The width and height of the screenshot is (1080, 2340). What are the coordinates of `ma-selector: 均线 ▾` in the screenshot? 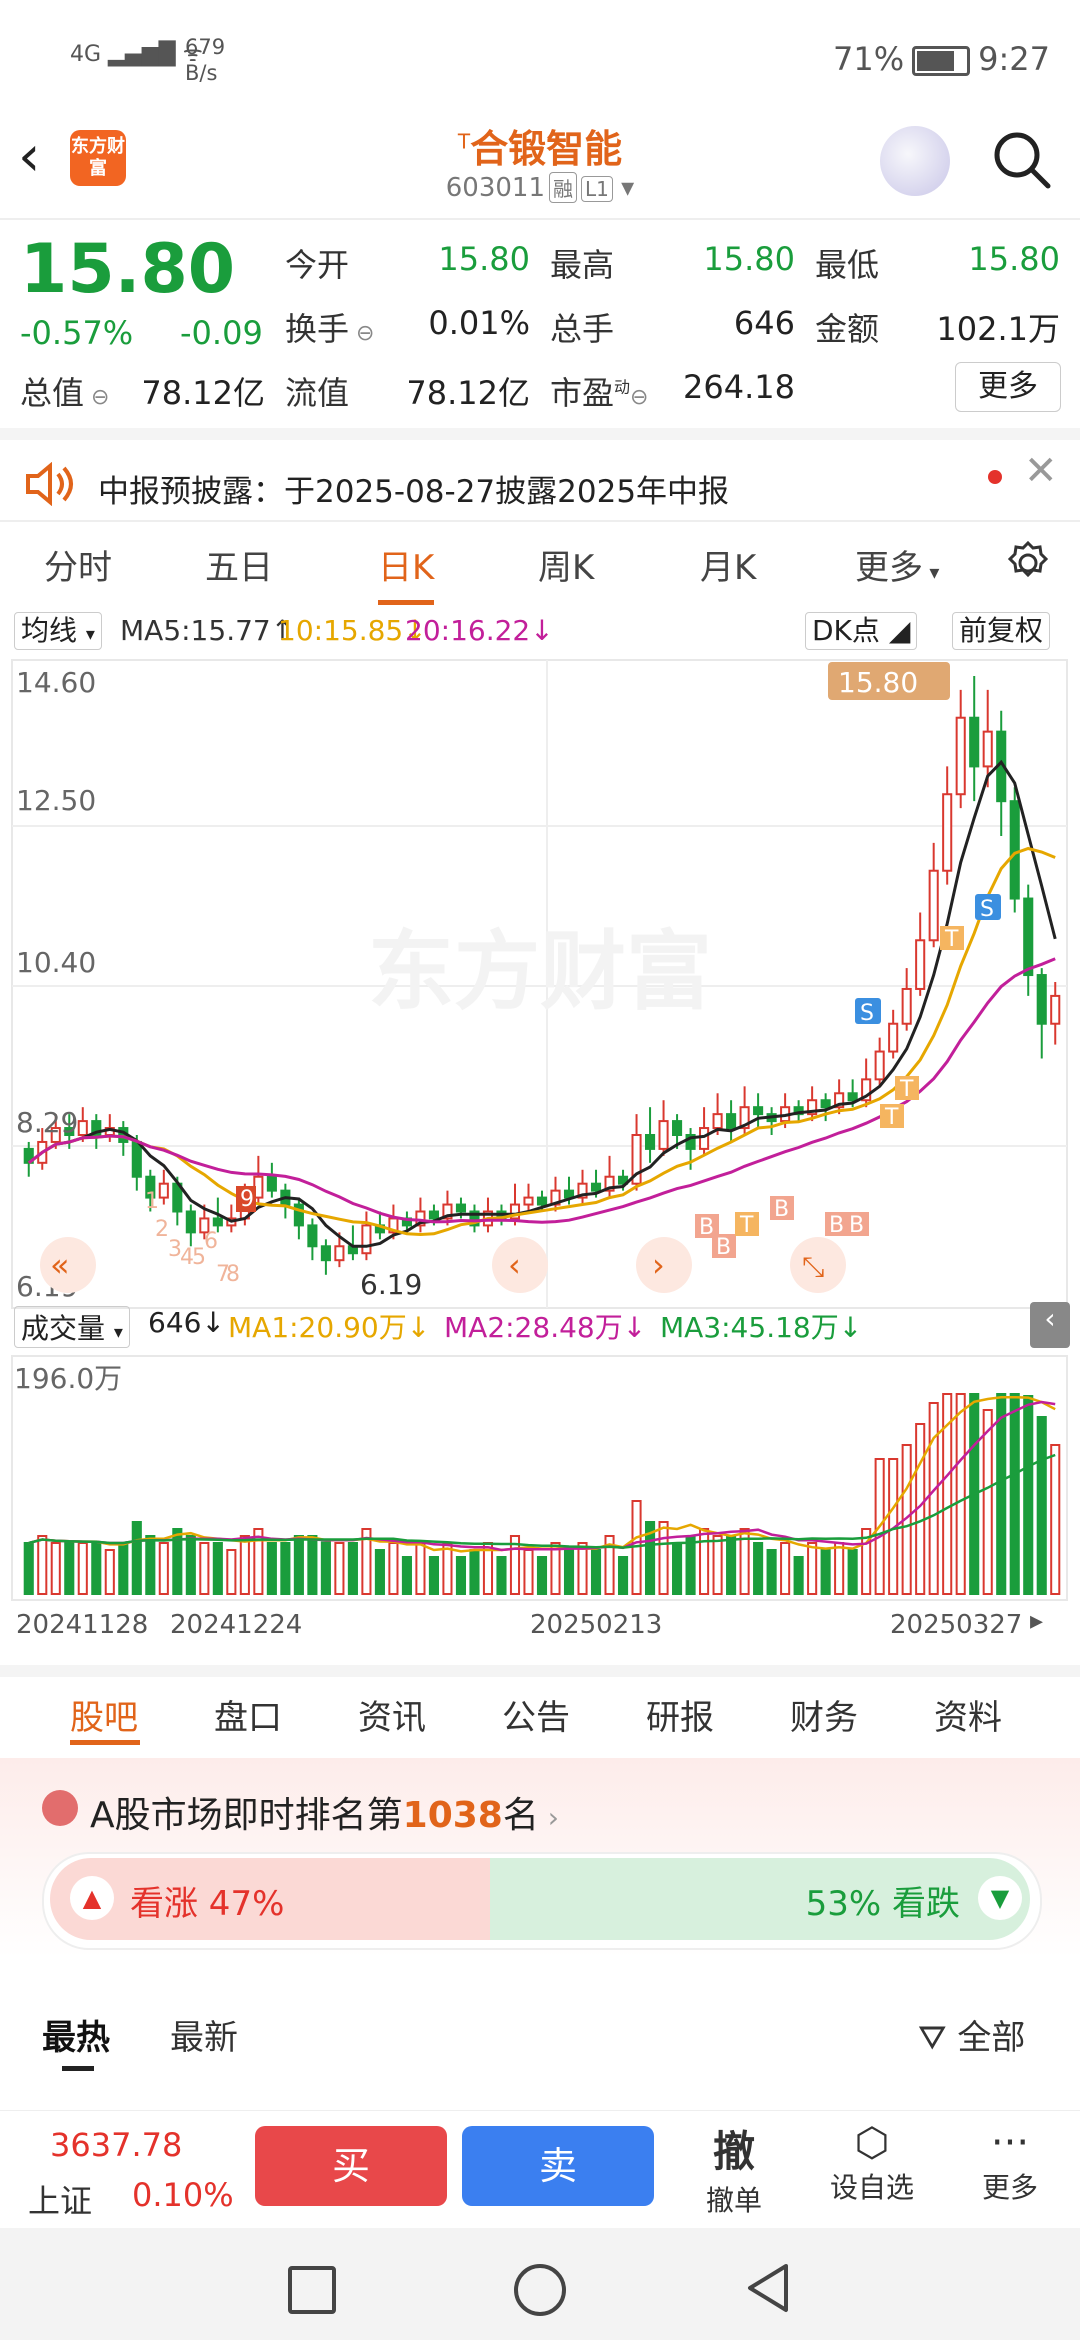 It's located at (58, 631).